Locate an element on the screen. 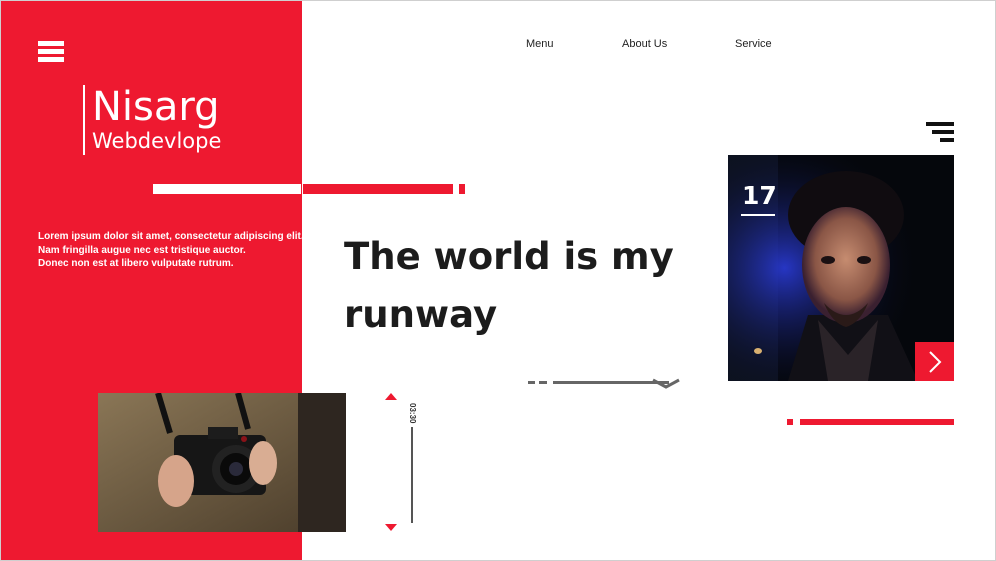 Image resolution: width=996 pixels, height=561 pixels. slider-time-label: 03:30 is located at coordinates (412, 413).